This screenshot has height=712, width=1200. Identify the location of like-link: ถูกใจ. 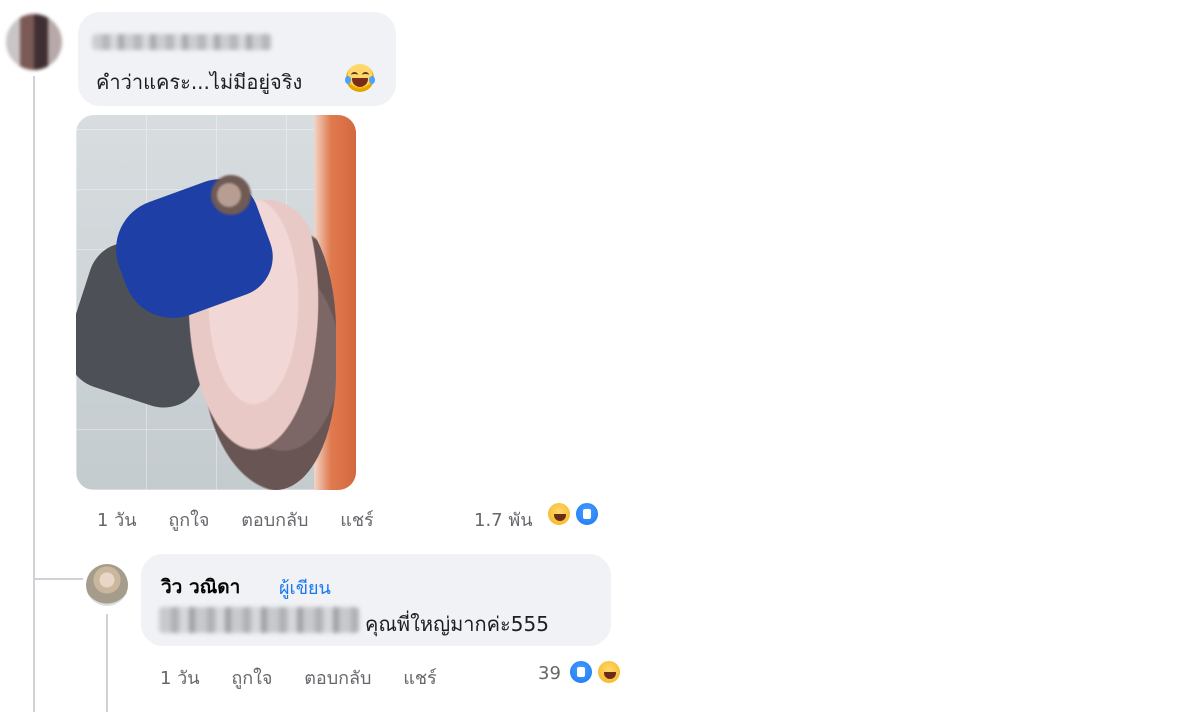
(188, 520).